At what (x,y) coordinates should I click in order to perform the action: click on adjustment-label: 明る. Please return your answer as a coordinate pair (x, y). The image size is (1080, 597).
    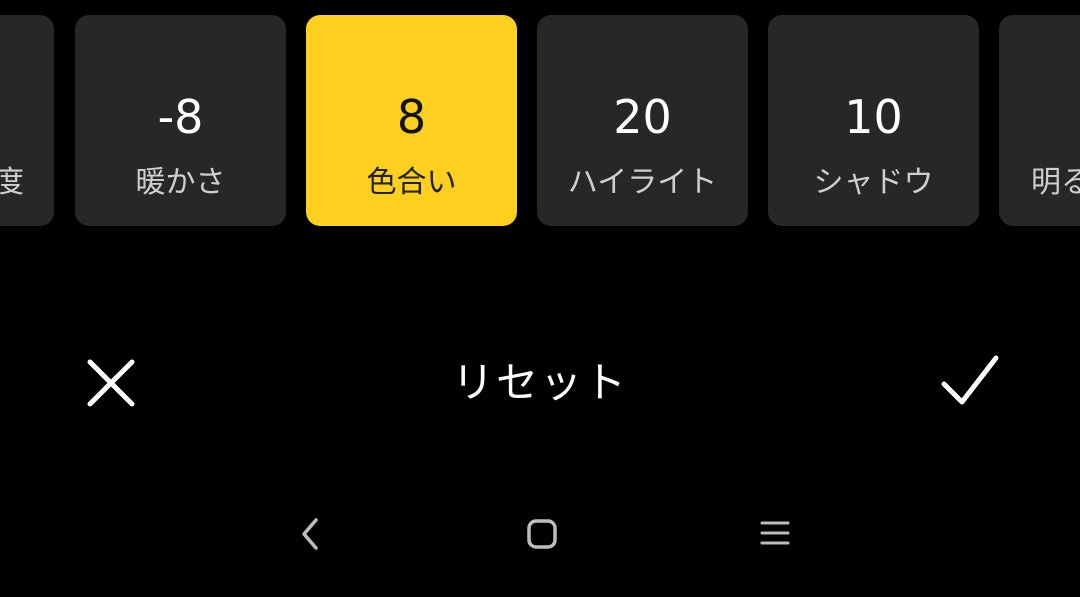
    Looking at the image, I should click on (1055, 182).